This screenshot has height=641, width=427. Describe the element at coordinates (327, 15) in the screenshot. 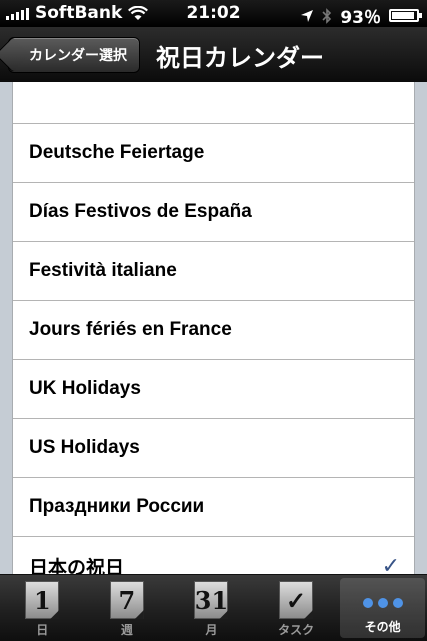

I see `bluetooth-icon` at that location.